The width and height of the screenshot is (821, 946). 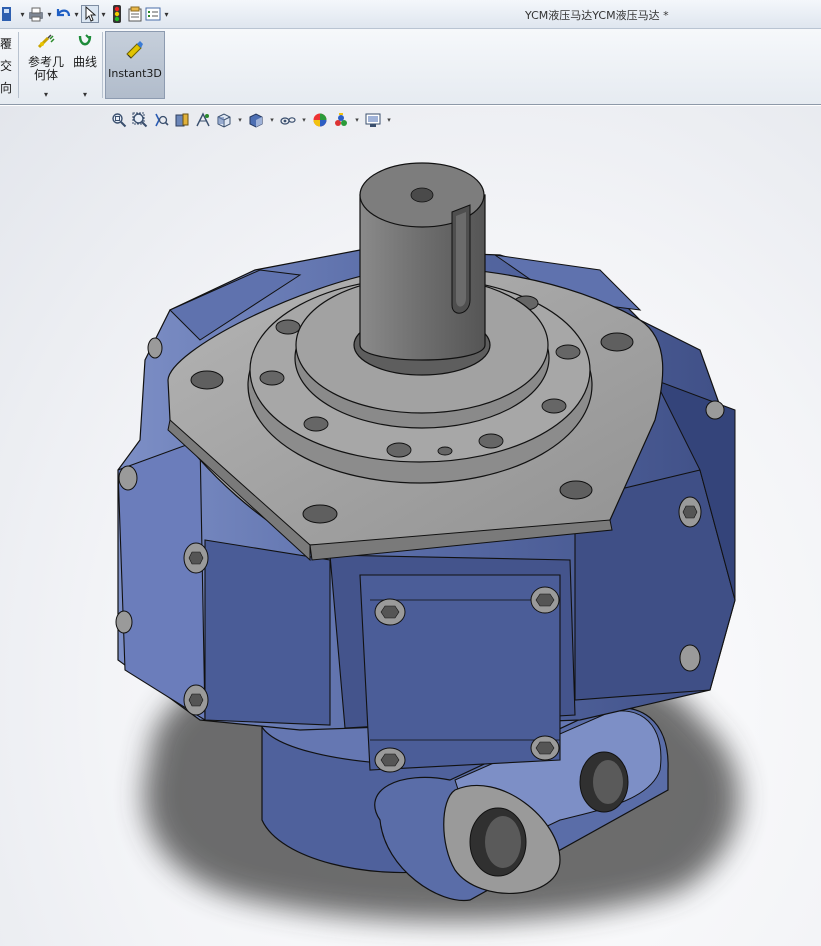 I want to click on ribbon-partial-label: 向, so click(x=7, y=88).